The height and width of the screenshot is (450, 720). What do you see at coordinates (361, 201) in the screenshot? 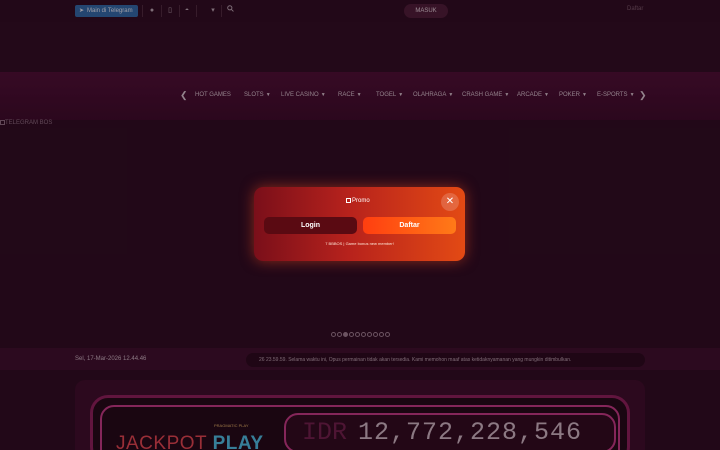
I see `promo-image-alt: Promo` at bounding box center [361, 201].